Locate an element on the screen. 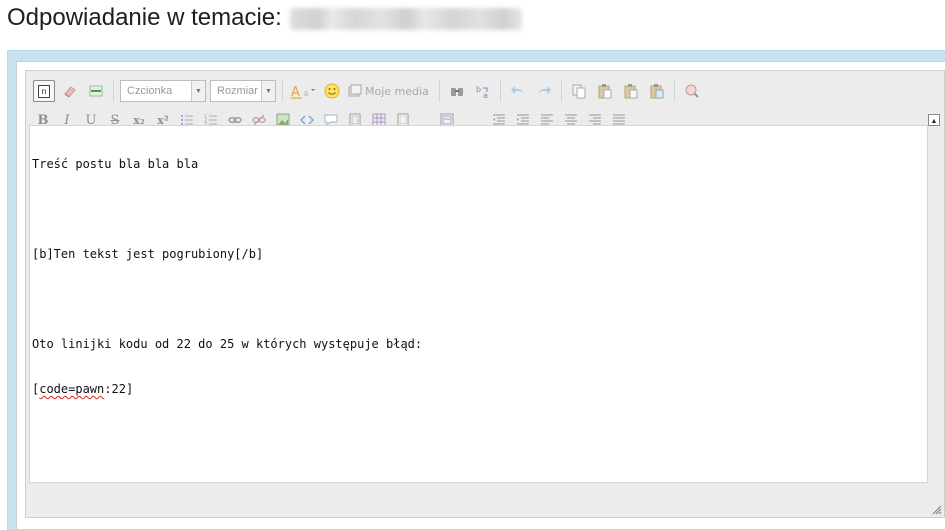 Image resolution: width=945 pixels, height=530 pixels. undo-icon is located at coordinates (517, 90).